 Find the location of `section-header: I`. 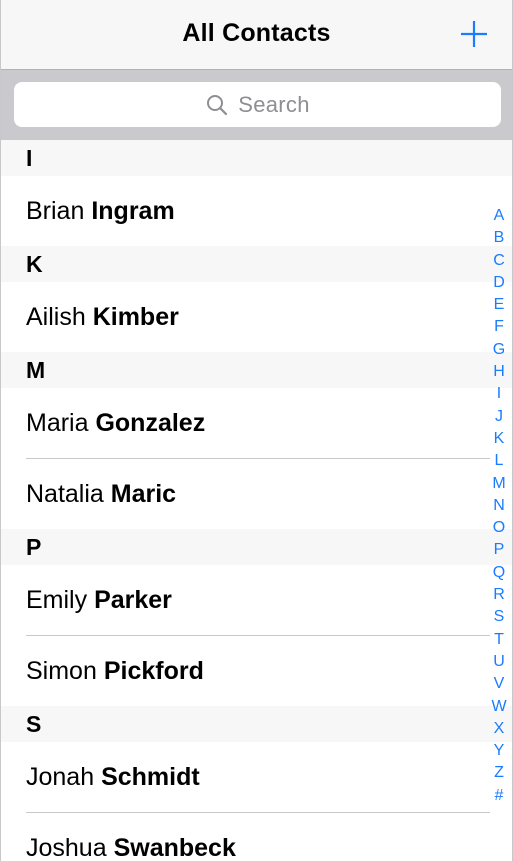

section-header: I is located at coordinates (256, 158).